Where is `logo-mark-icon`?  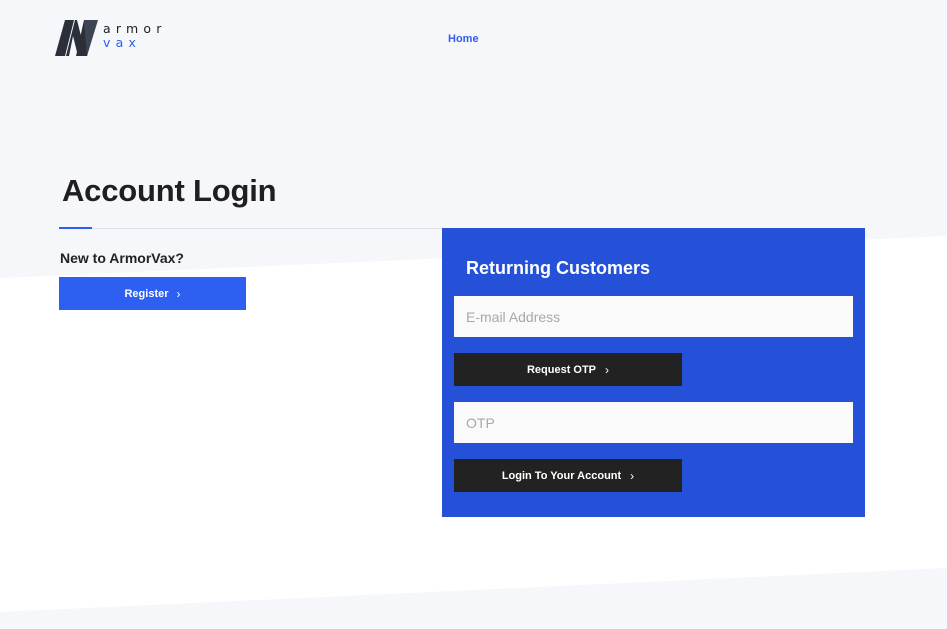 logo-mark-icon is located at coordinates (76, 38).